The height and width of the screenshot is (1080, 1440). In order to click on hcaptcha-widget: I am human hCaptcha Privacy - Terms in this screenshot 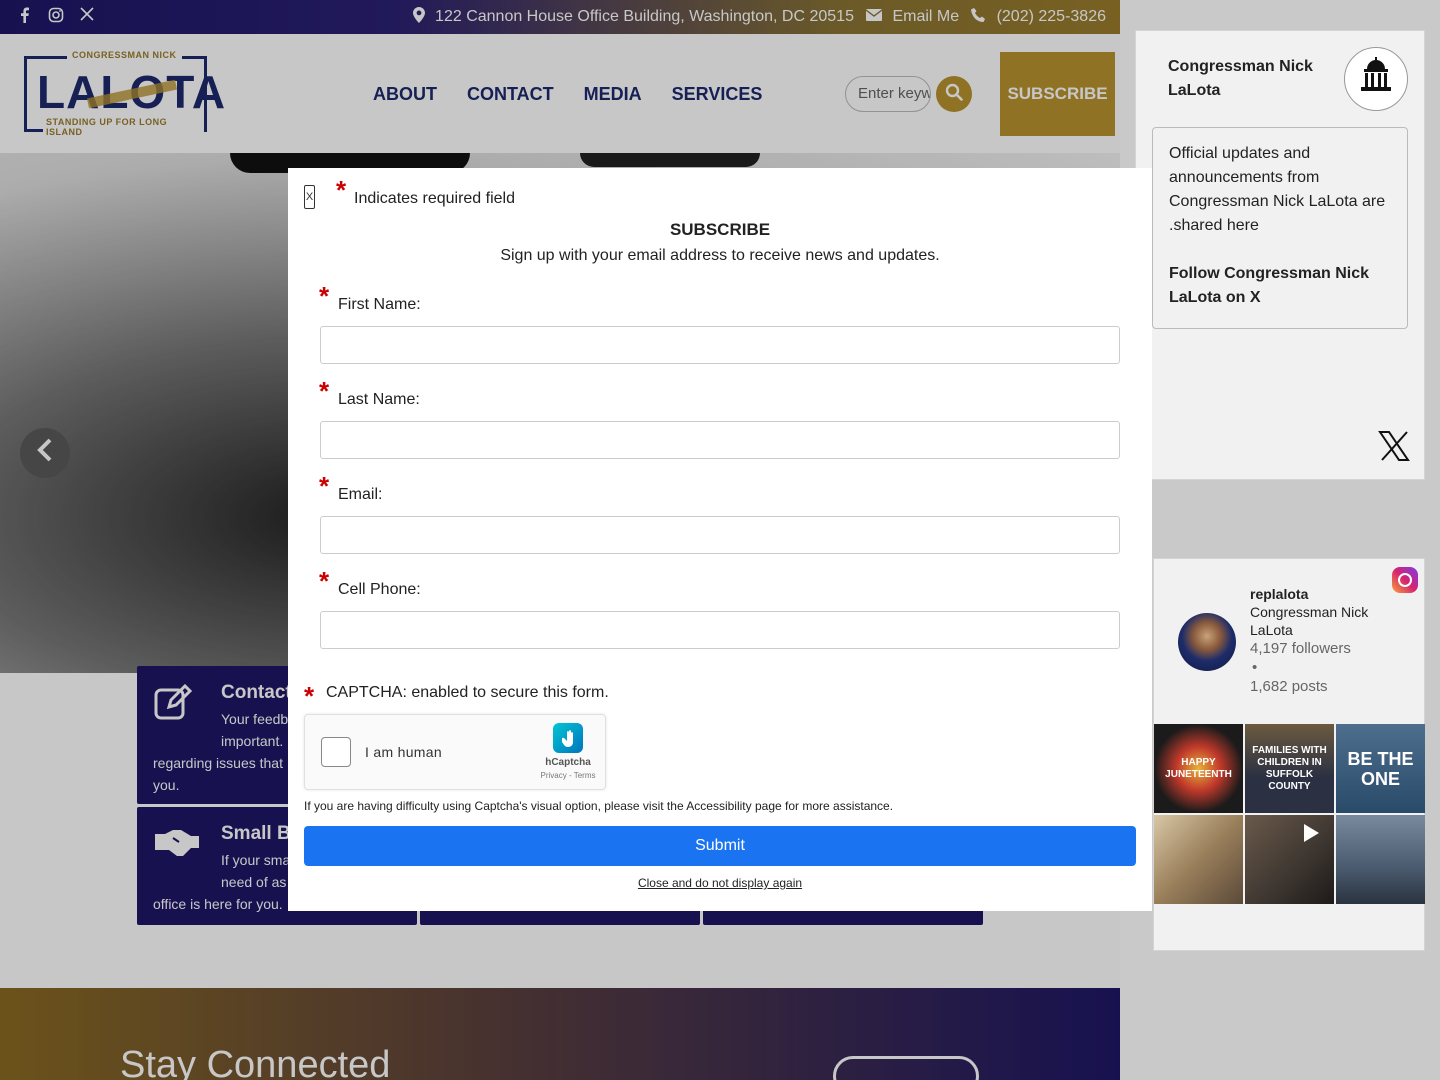, I will do `click(455, 752)`.